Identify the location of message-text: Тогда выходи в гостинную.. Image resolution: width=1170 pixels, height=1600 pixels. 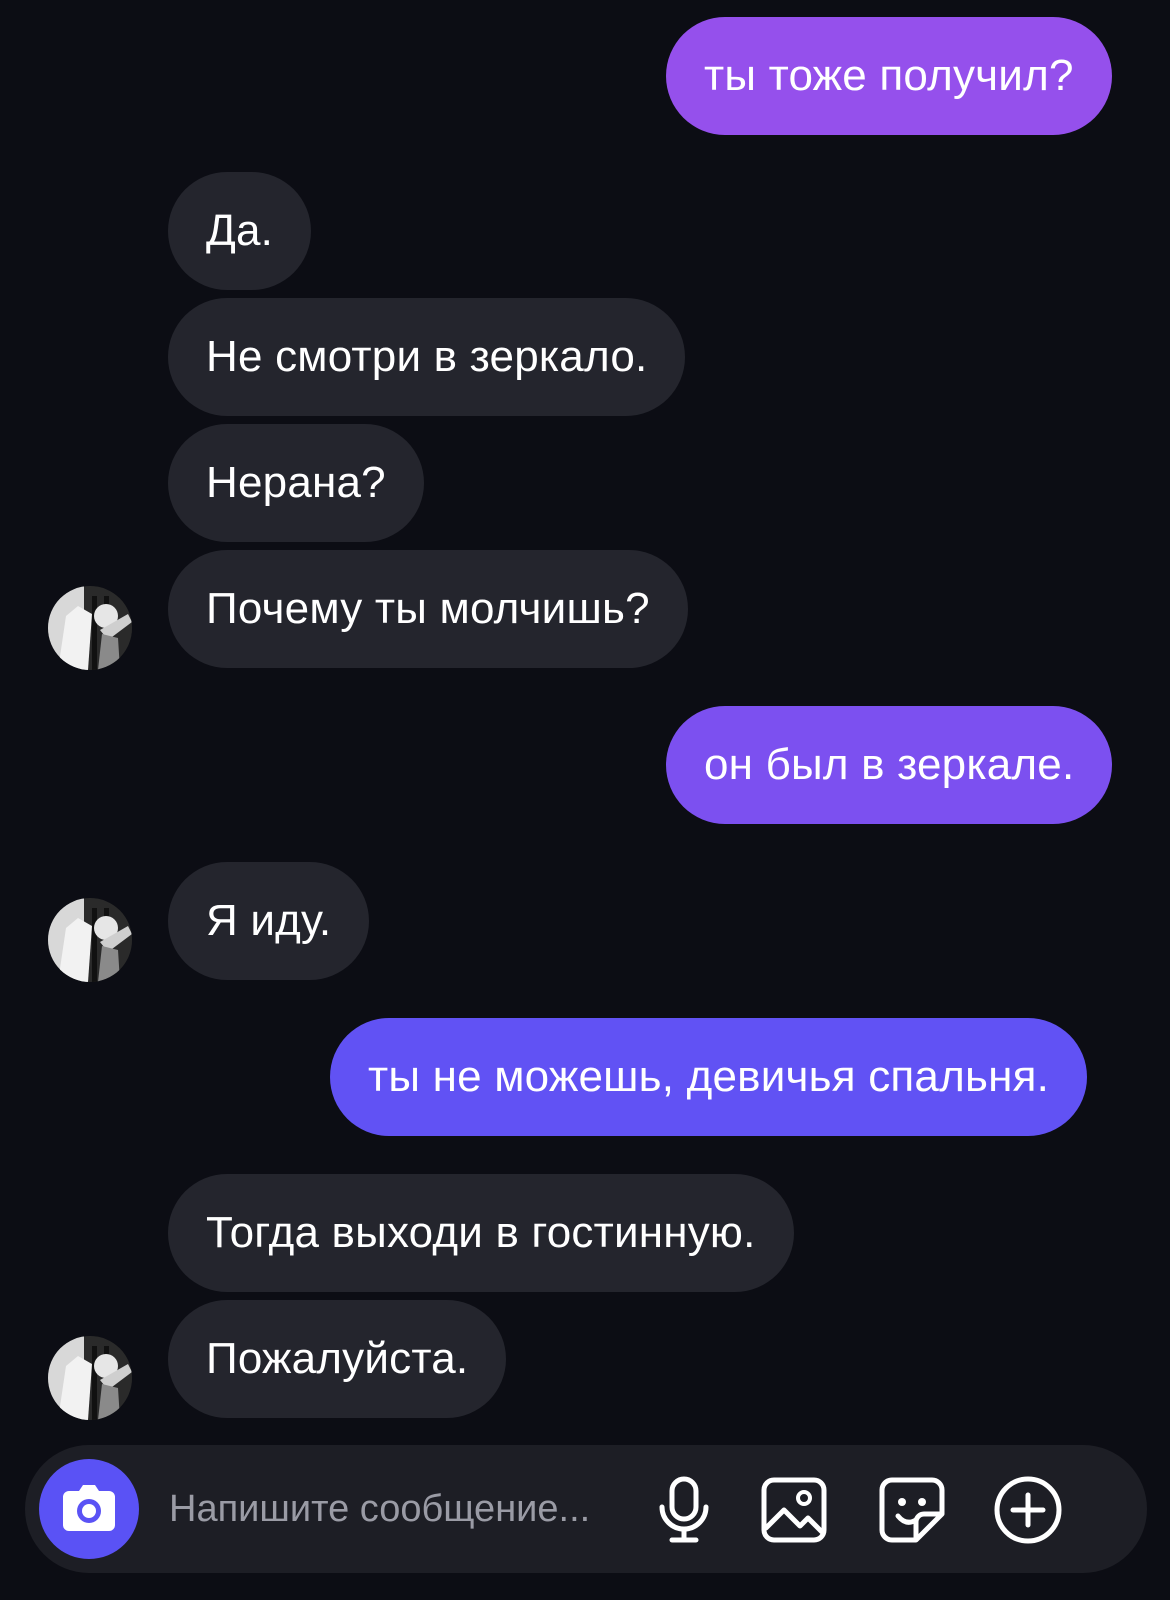
(481, 1232).